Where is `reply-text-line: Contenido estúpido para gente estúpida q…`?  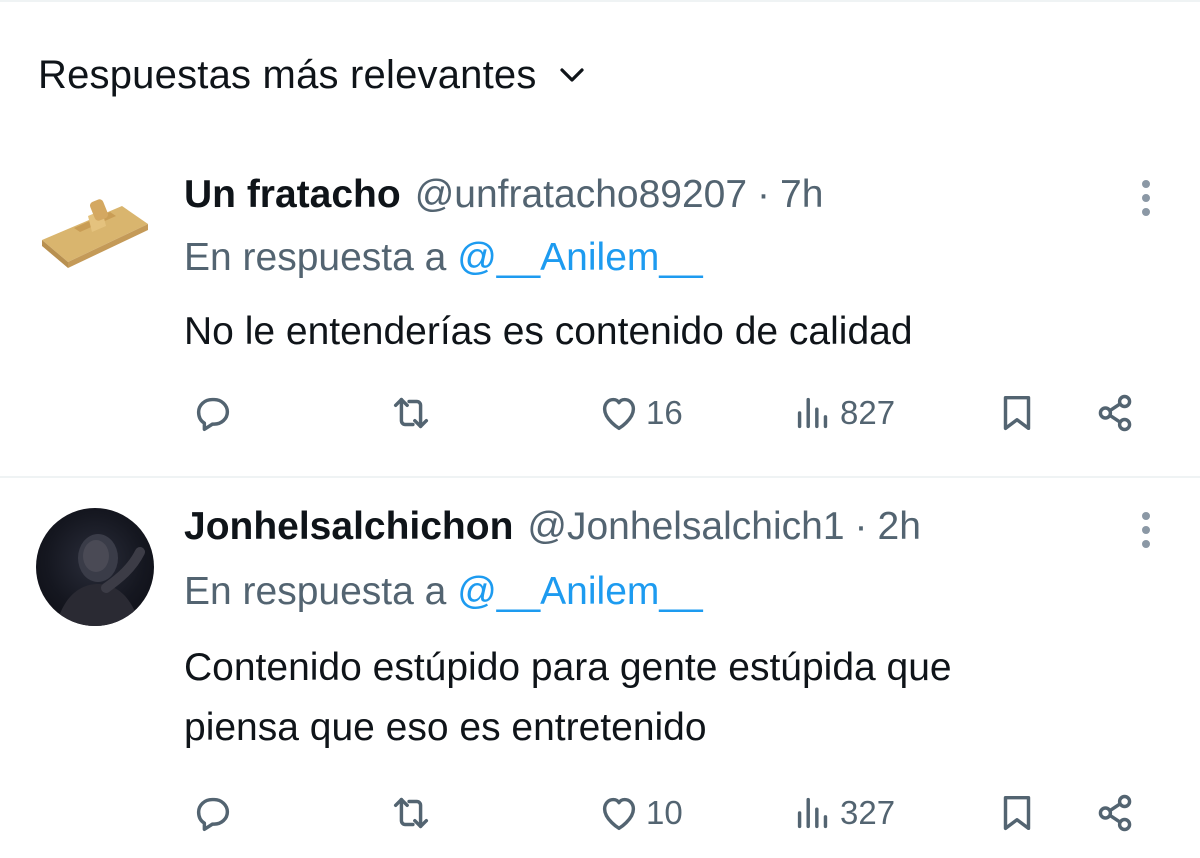 reply-text-line: Contenido estúpido para gente estúpida q… is located at coordinates (568, 667).